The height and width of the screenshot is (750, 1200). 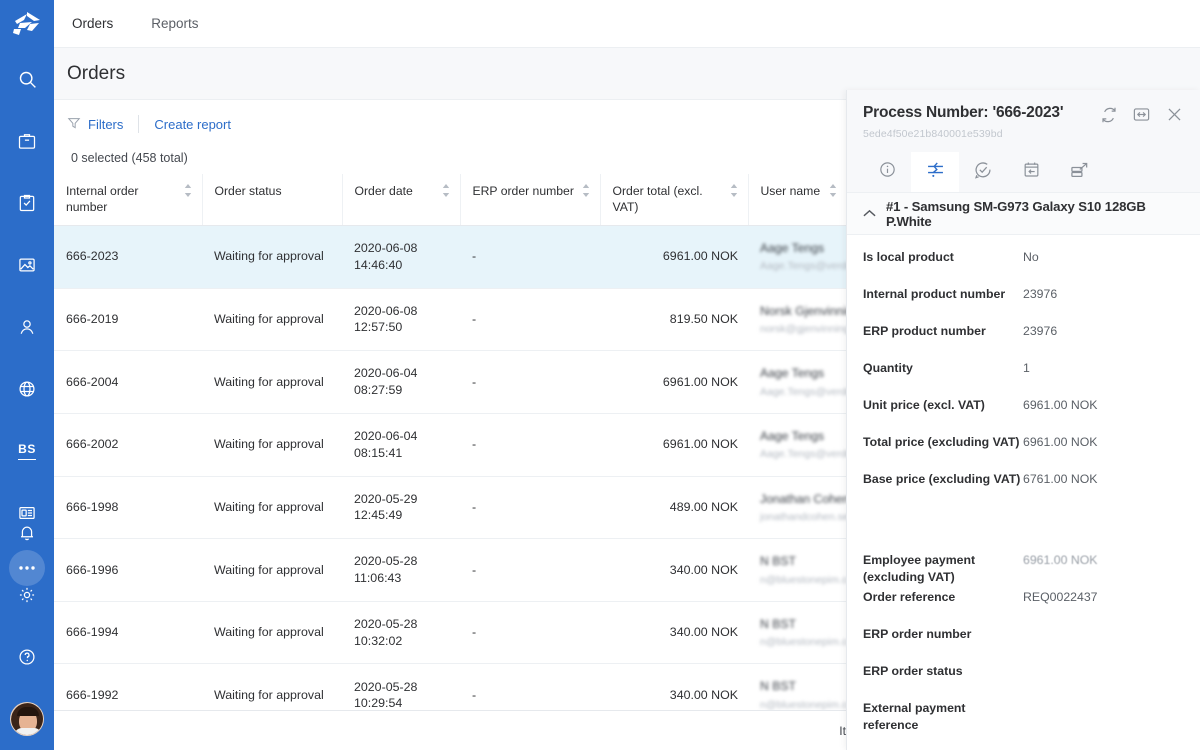 What do you see at coordinates (128, 570) in the screenshot?
I see `cell-internal-order-number: 666-1996` at bounding box center [128, 570].